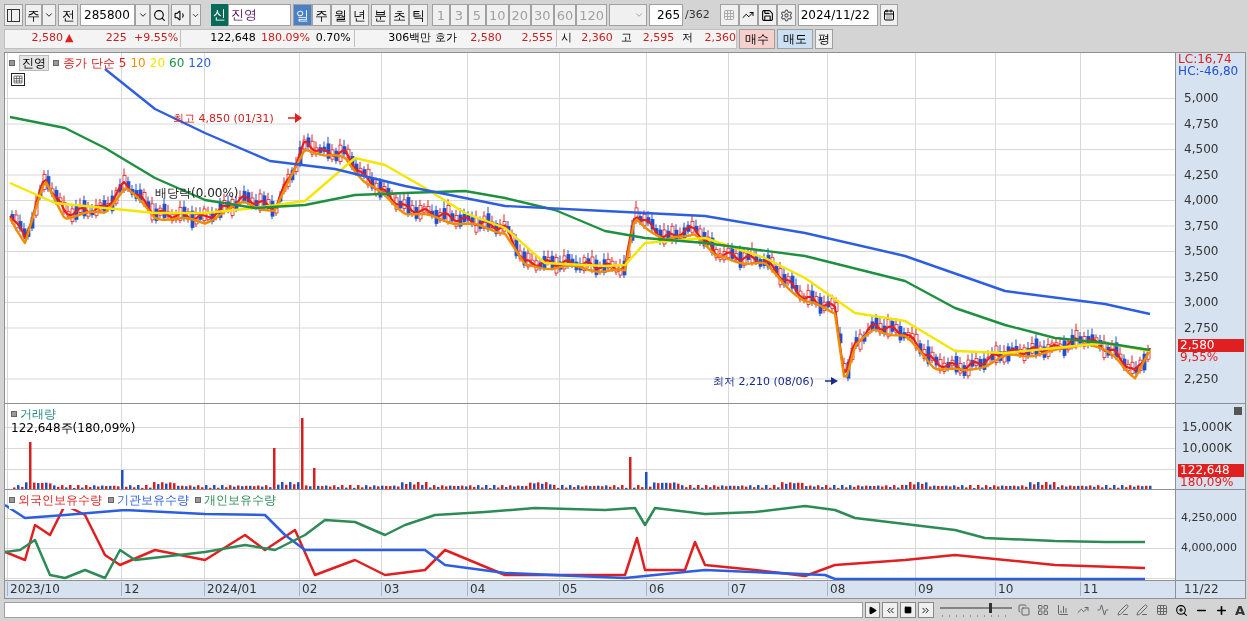 Image resolution: width=1248 pixels, height=621 pixels. I want to click on open-label: 시, so click(564, 38).